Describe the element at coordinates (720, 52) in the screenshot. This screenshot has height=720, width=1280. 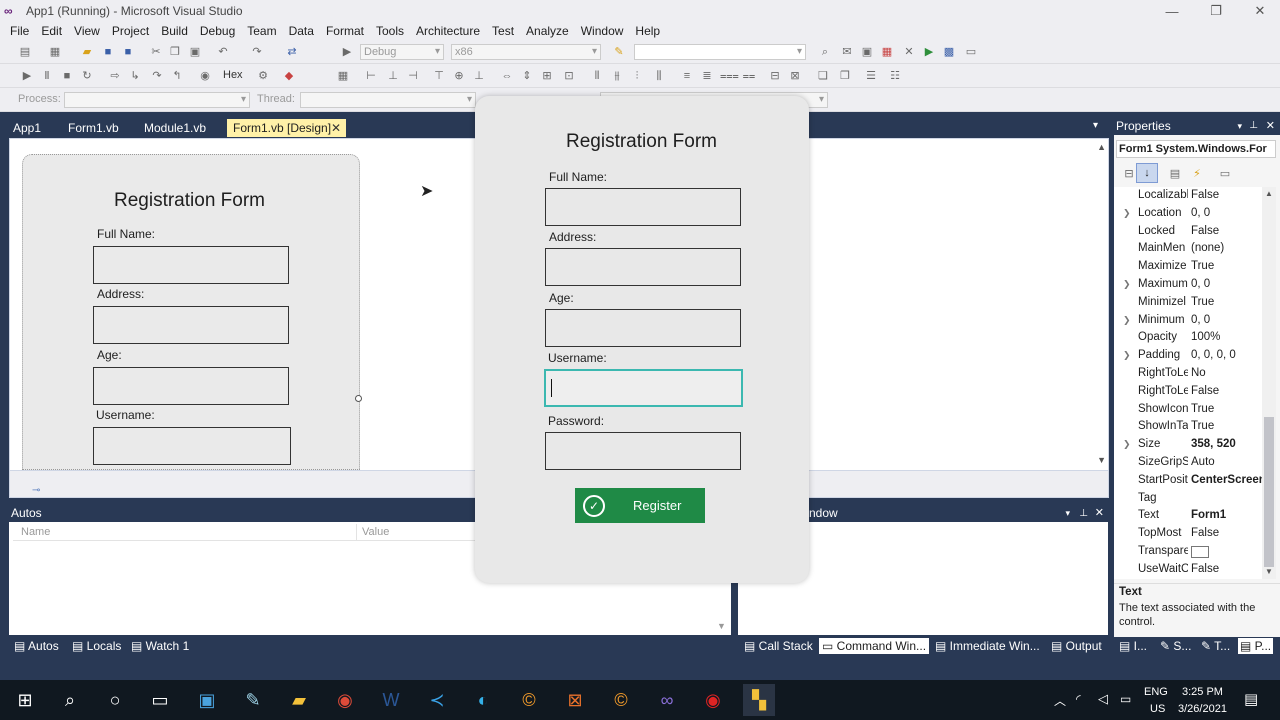
I see `find-dropdown` at that location.